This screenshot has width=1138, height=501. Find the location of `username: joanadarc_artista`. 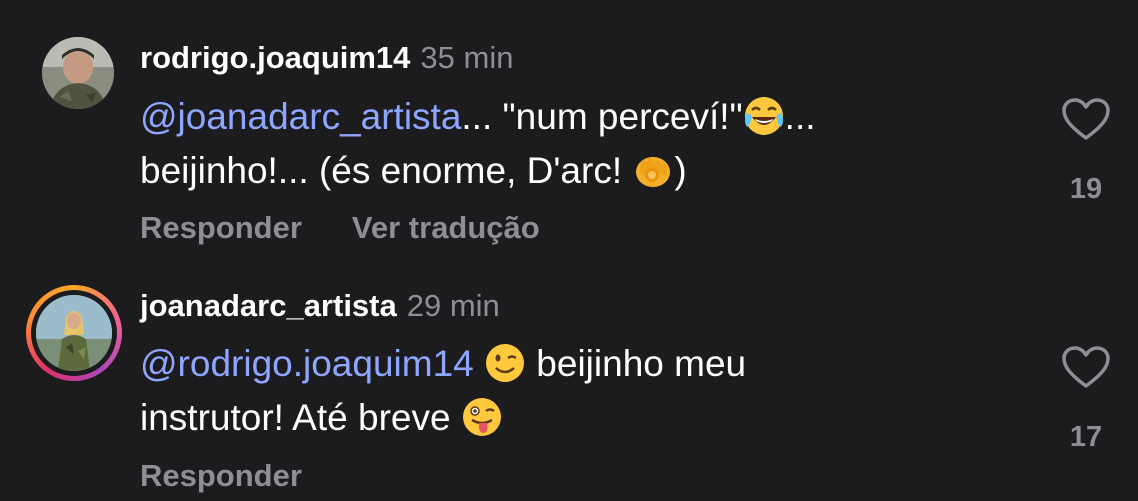

username: joanadarc_artista is located at coordinates (268, 305).